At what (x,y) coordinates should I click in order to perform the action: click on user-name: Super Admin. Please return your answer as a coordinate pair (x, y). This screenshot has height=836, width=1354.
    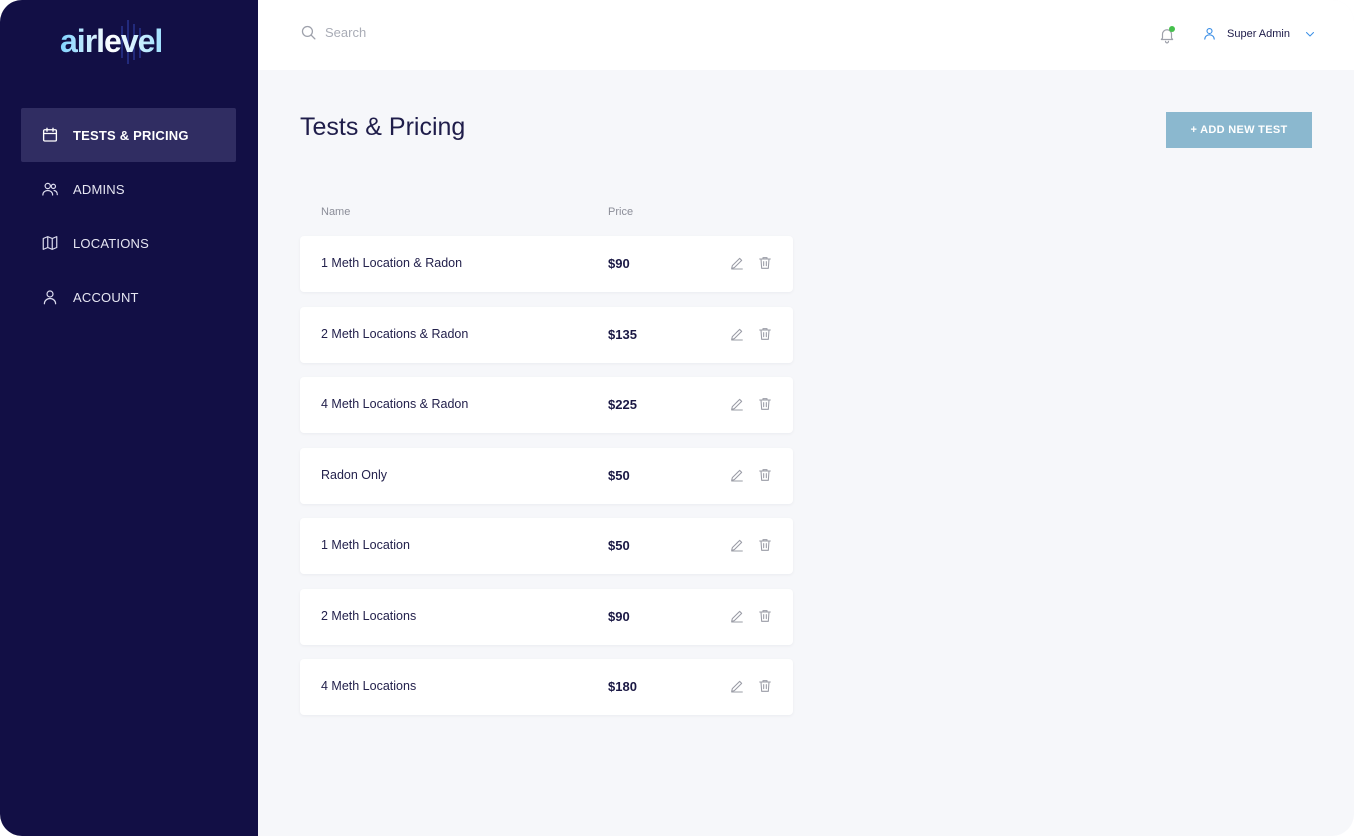
    Looking at the image, I should click on (1258, 33).